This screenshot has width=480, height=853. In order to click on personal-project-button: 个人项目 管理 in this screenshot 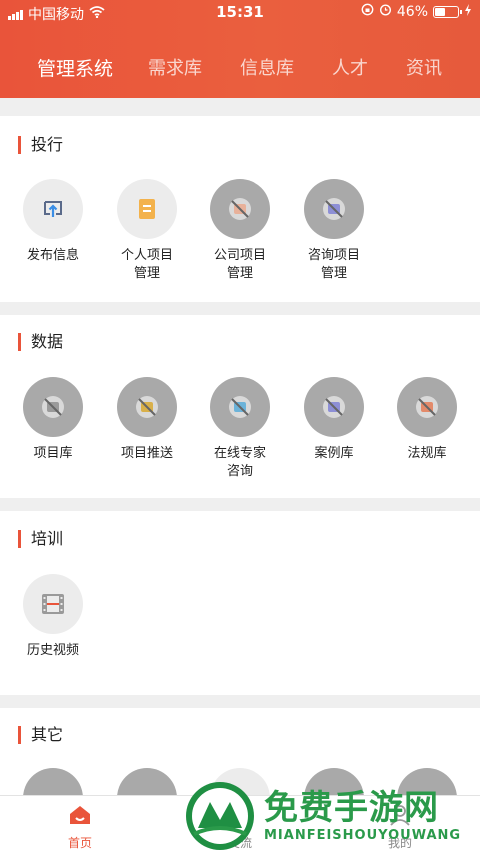, I will do `click(147, 231)`.